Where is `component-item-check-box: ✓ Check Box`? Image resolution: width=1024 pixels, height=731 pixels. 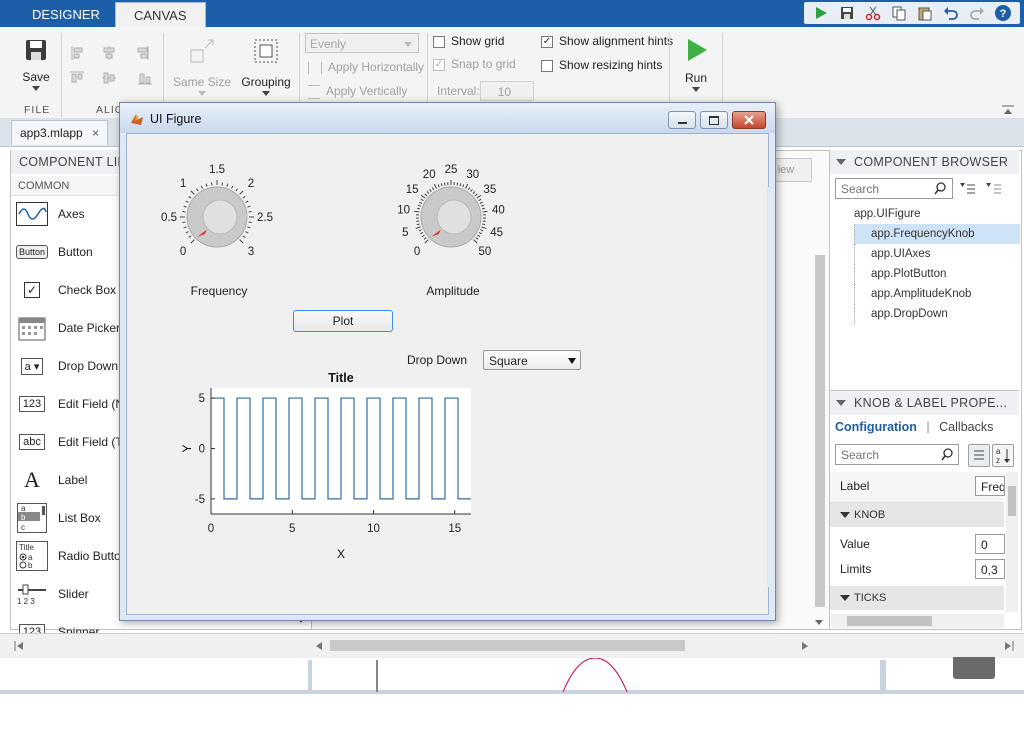 component-item-check-box: ✓ Check Box is located at coordinates (66, 290).